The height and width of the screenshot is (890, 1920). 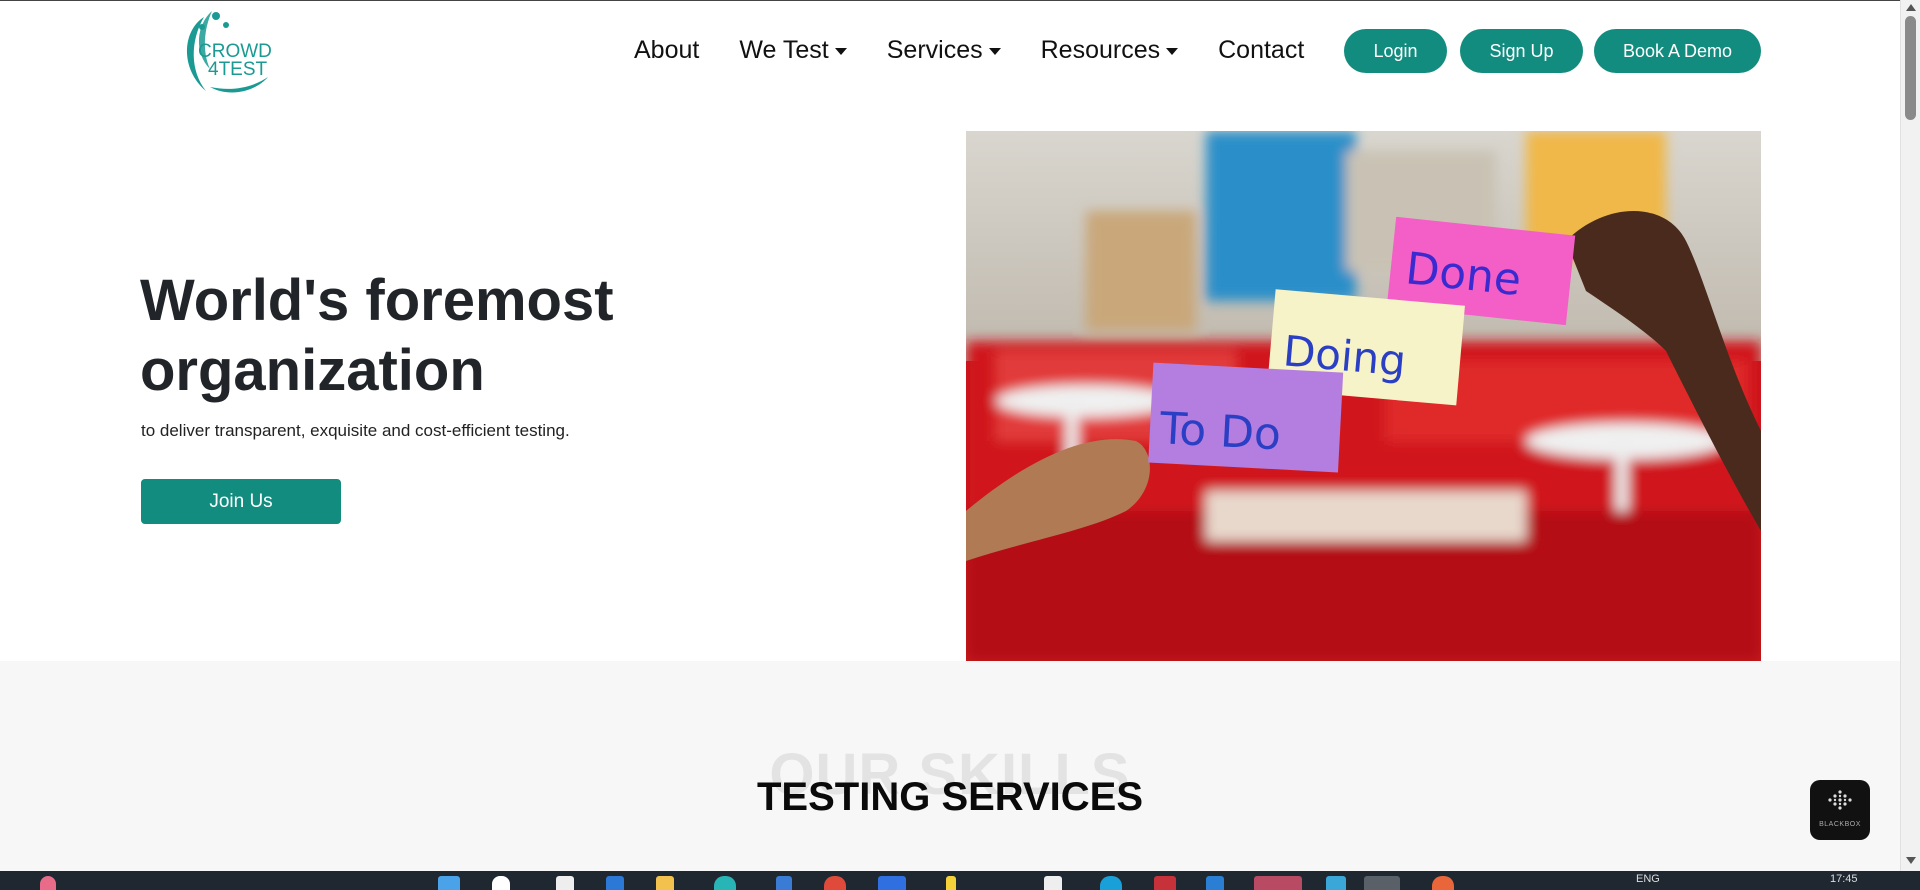 I want to click on nav-item-we-test: We Test, so click(x=793, y=50).